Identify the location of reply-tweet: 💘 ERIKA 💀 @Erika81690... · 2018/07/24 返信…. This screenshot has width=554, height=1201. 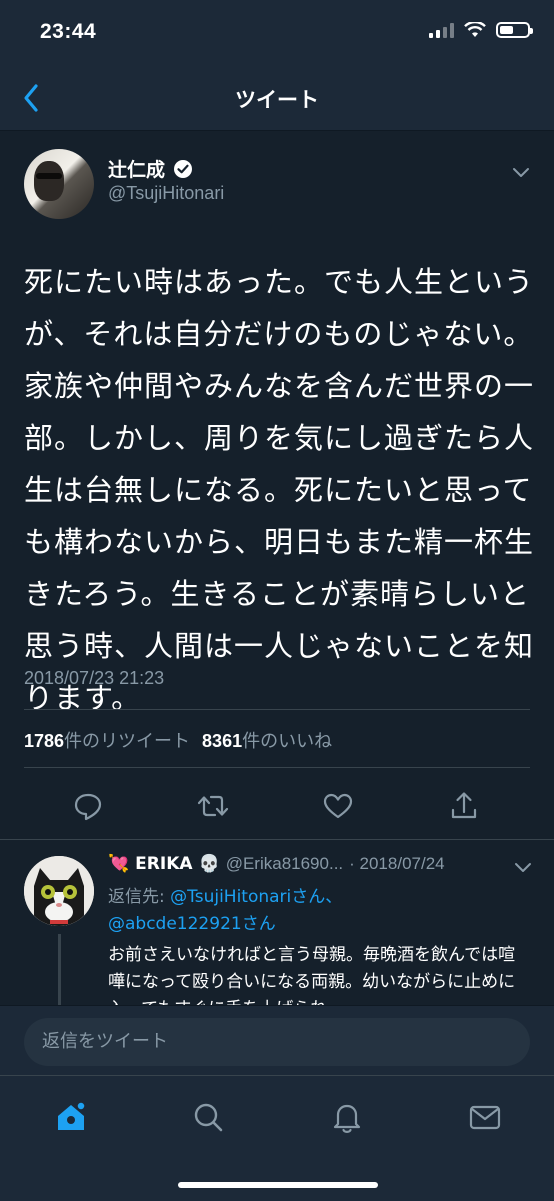
(277, 924).